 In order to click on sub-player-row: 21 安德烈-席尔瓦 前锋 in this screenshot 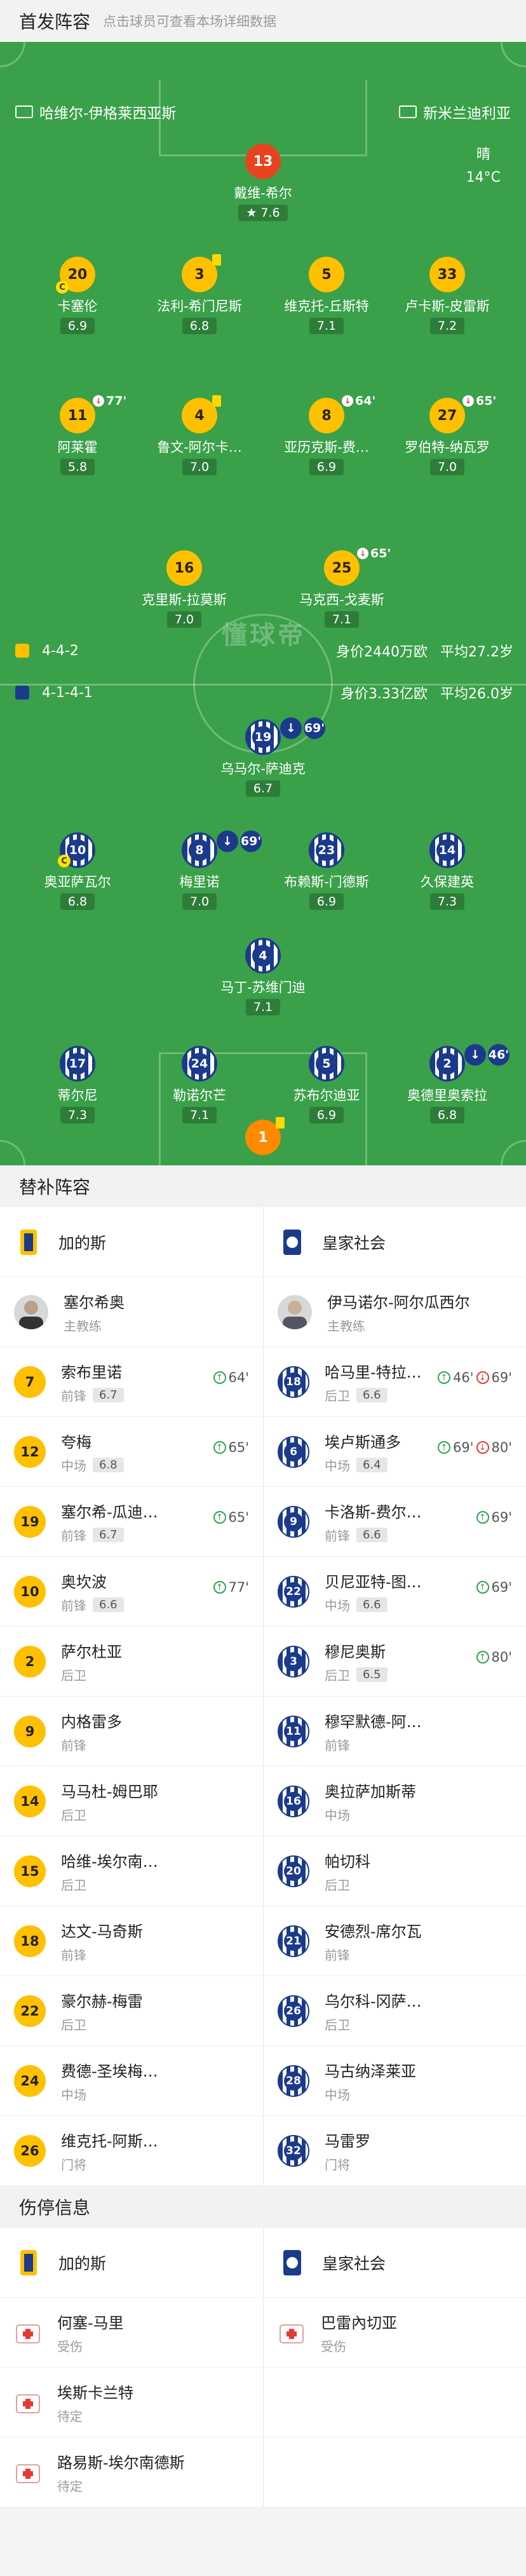, I will do `click(395, 1941)`.